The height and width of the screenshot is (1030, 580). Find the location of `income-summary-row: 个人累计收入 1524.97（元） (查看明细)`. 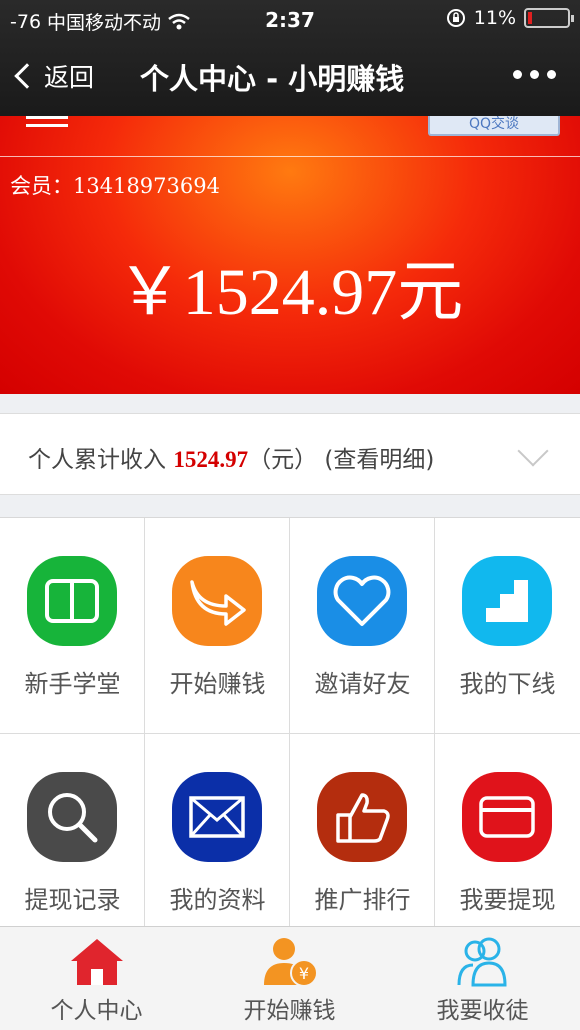

income-summary-row: 个人累计收入 1524.97（元） (查看明细) is located at coordinates (290, 454).